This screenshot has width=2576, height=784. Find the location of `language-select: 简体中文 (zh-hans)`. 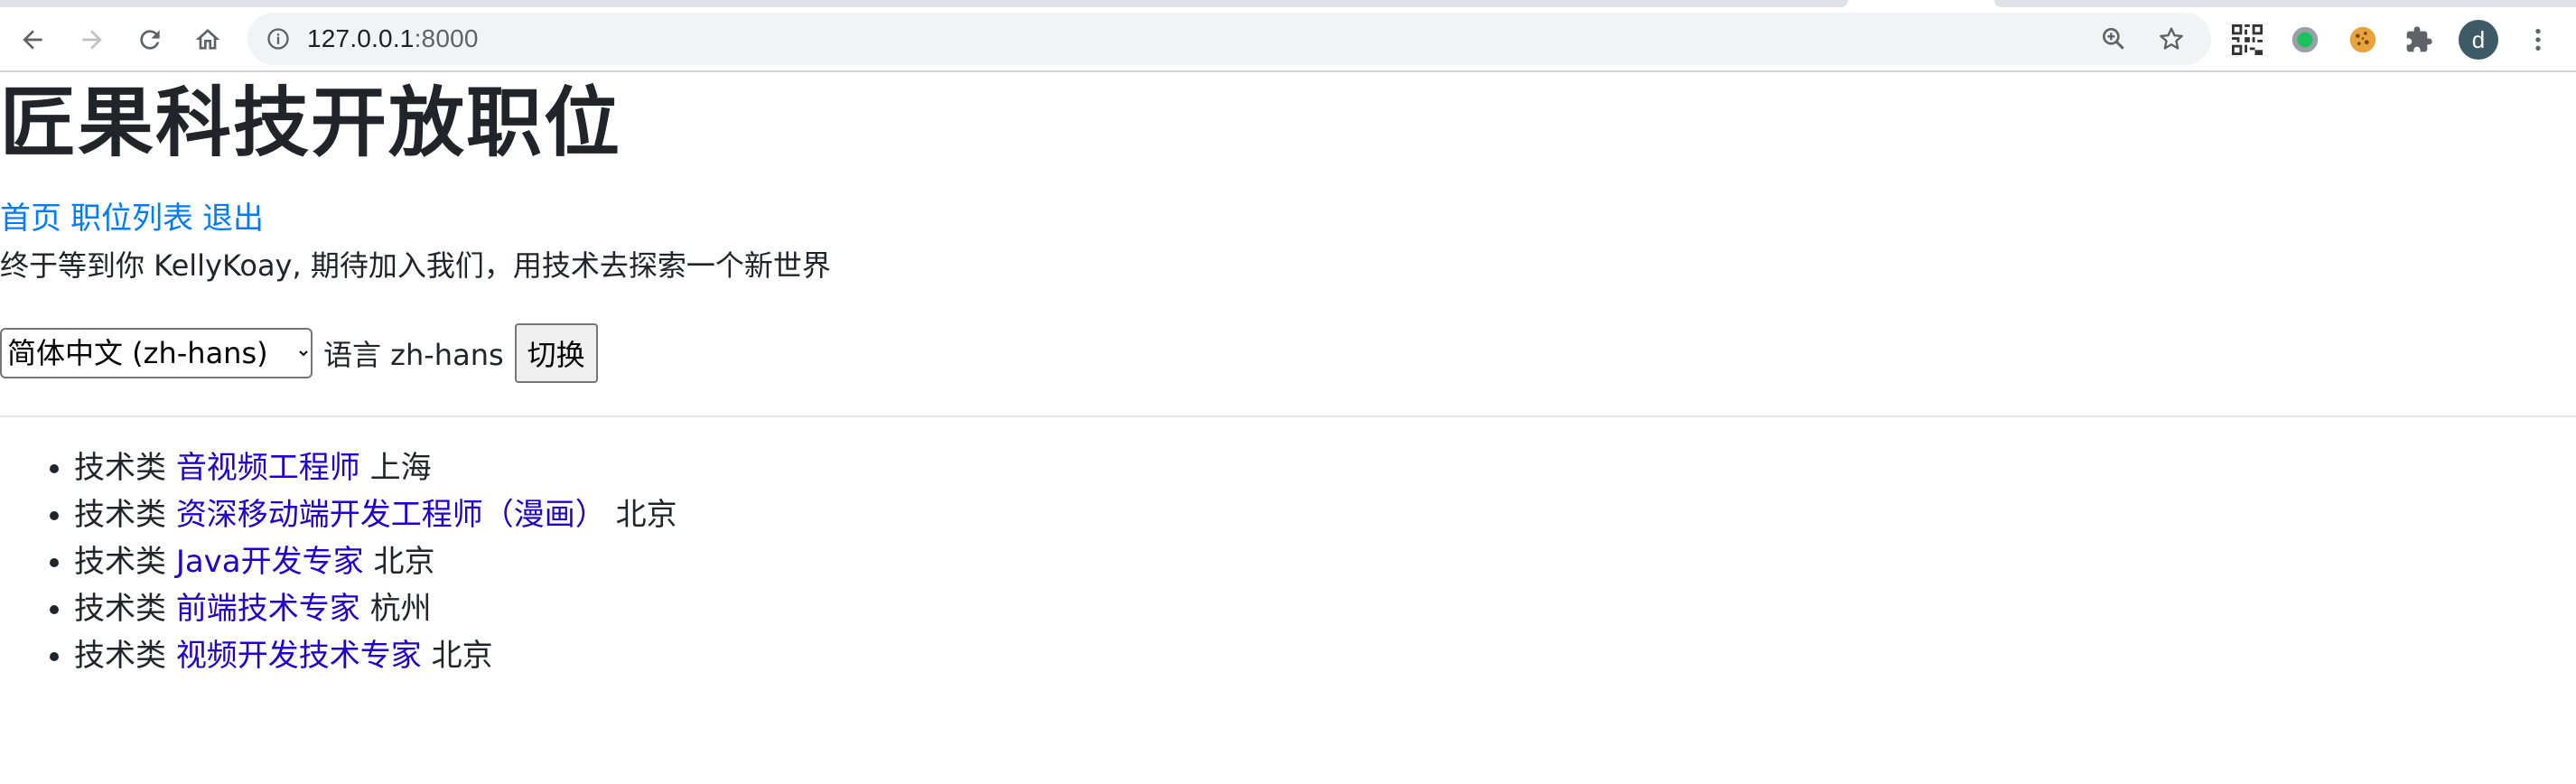

language-select: 简体中文 (zh-hans) is located at coordinates (156, 353).